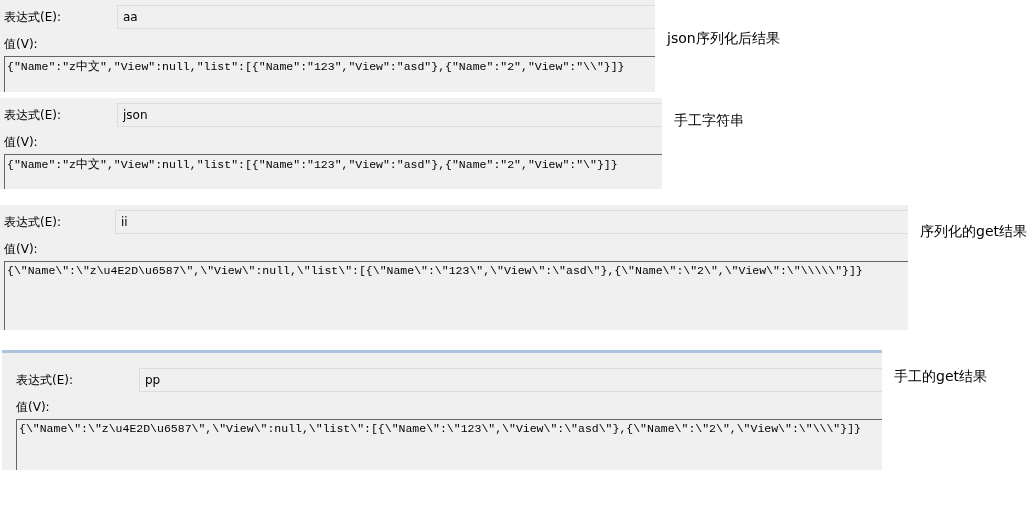 The height and width of the screenshot is (507, 1031). What do you see at coordinates (723, 39) in the screenshot?
I see `caption: json序列化后结果` at bounding box center [723, 39].